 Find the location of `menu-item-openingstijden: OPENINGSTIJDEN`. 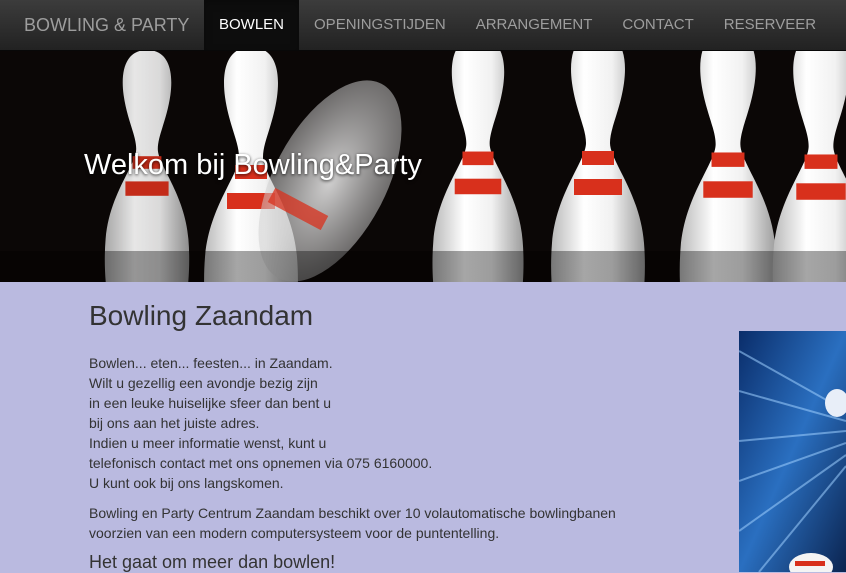

menu-item-openingstijden: OPENINGSTIJDEN is located at coordinates (380, 25).